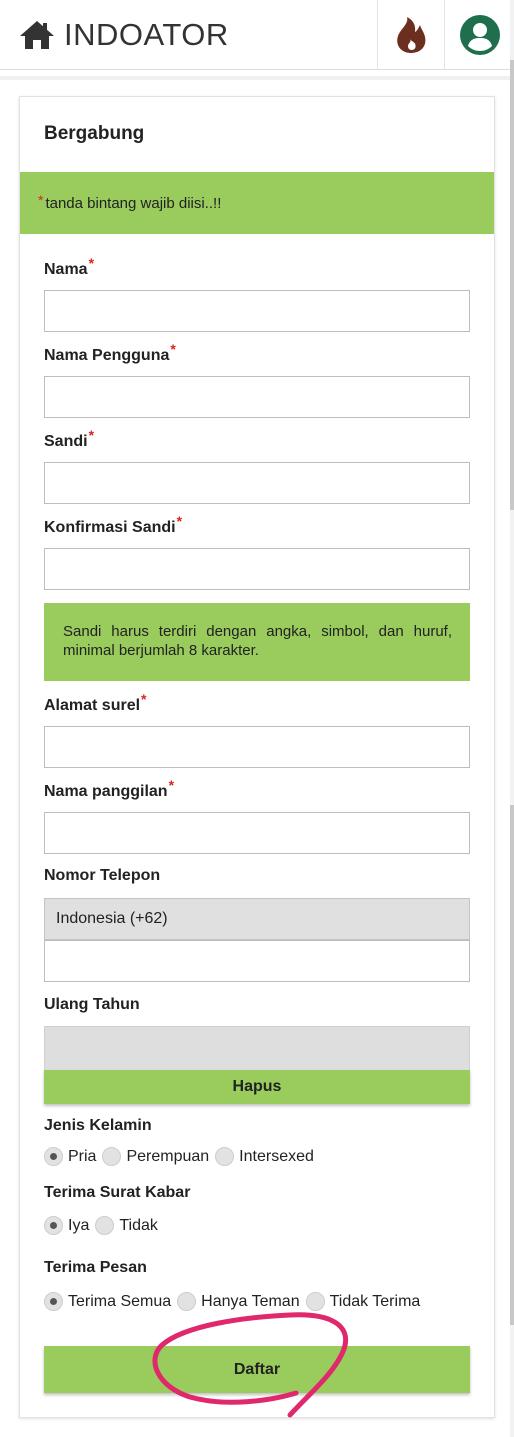  Describe the element at coordinates (92, 1004) in the screenshot. I see `birthday-label: Ulang Tahun` at that location.